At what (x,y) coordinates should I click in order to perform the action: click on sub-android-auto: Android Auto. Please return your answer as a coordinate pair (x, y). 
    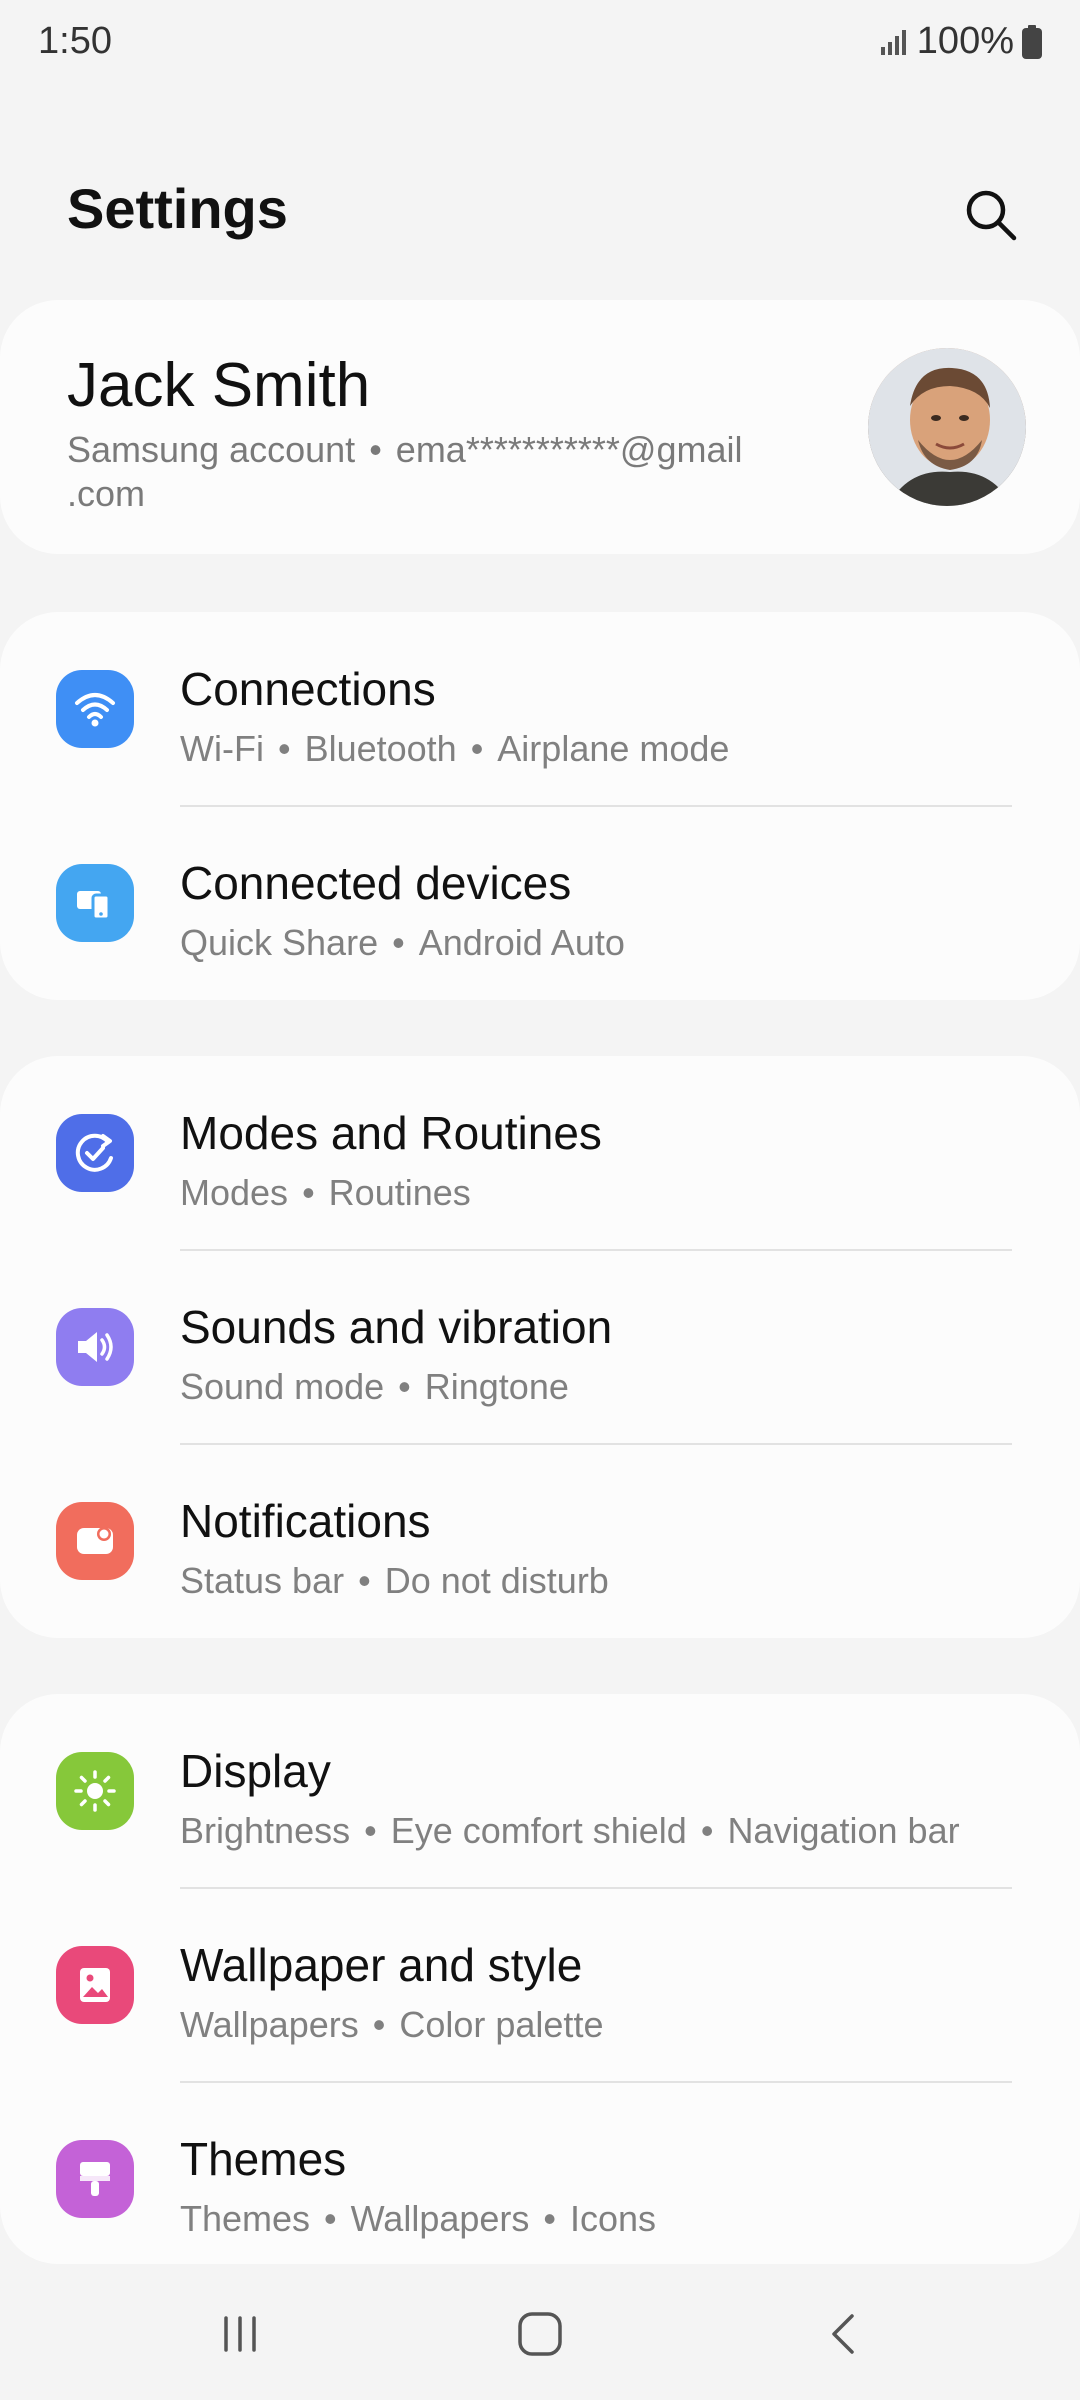
    Looking at the image, I should click on (521, 942).